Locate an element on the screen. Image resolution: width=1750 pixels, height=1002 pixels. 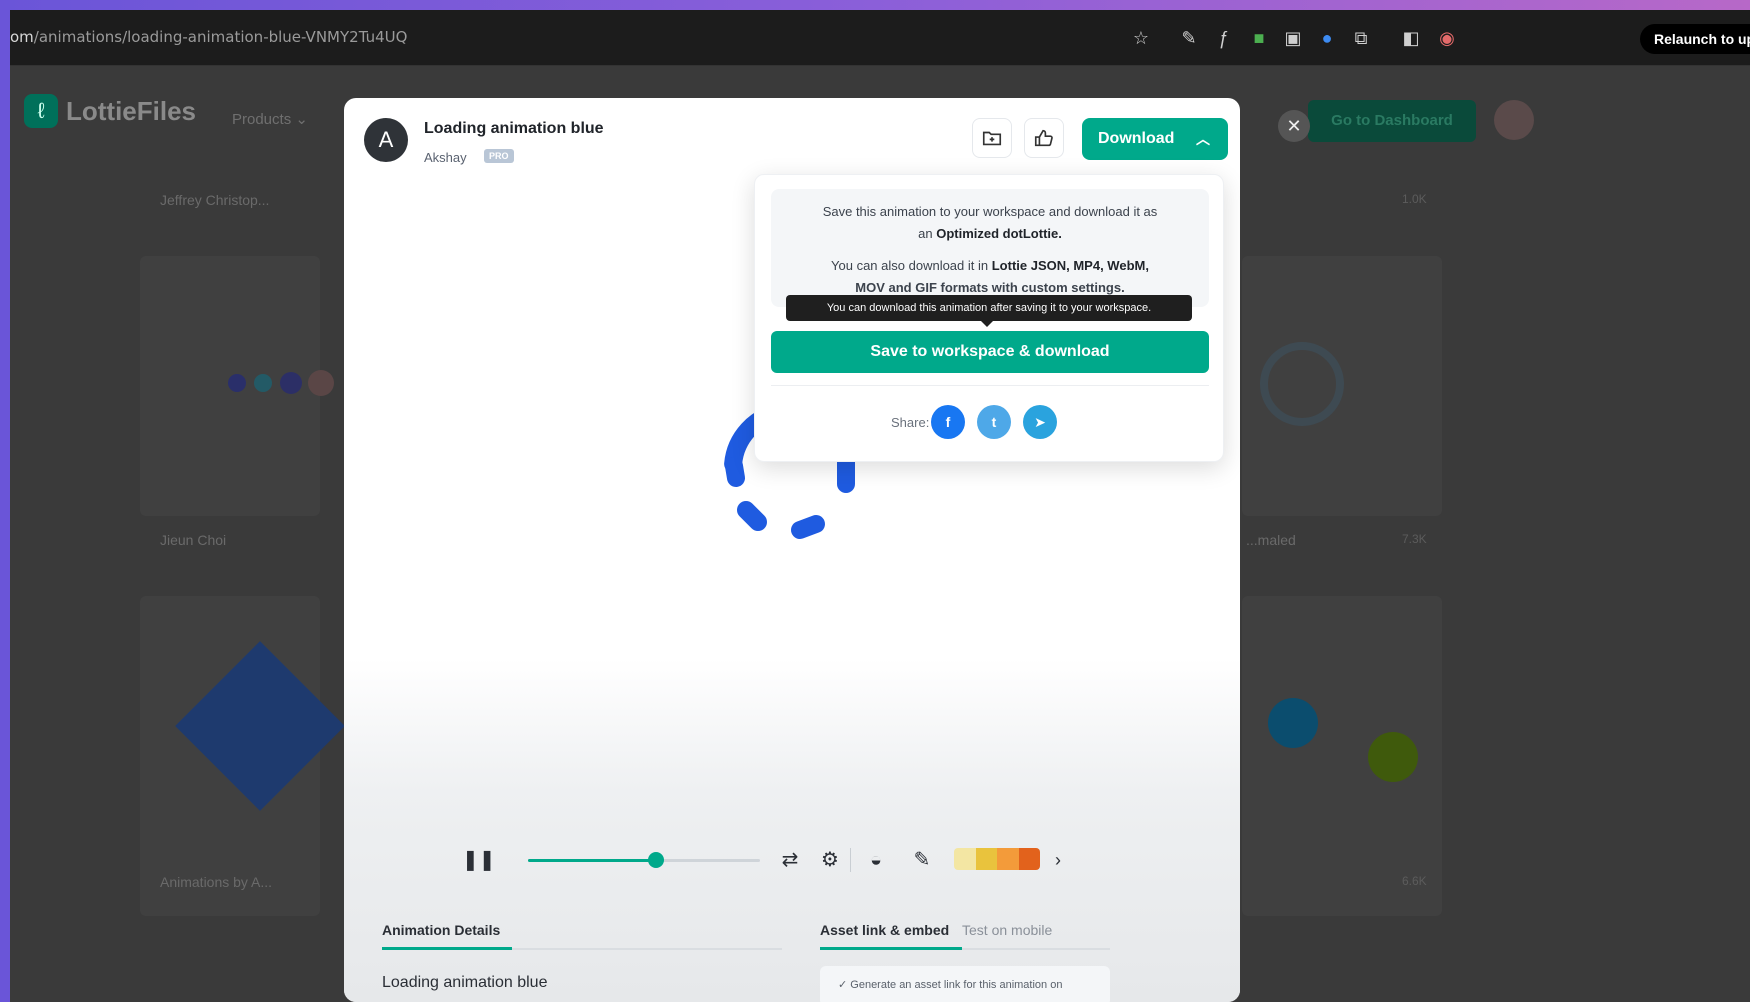
url-prefix: om is located at coordinates (22, 37).